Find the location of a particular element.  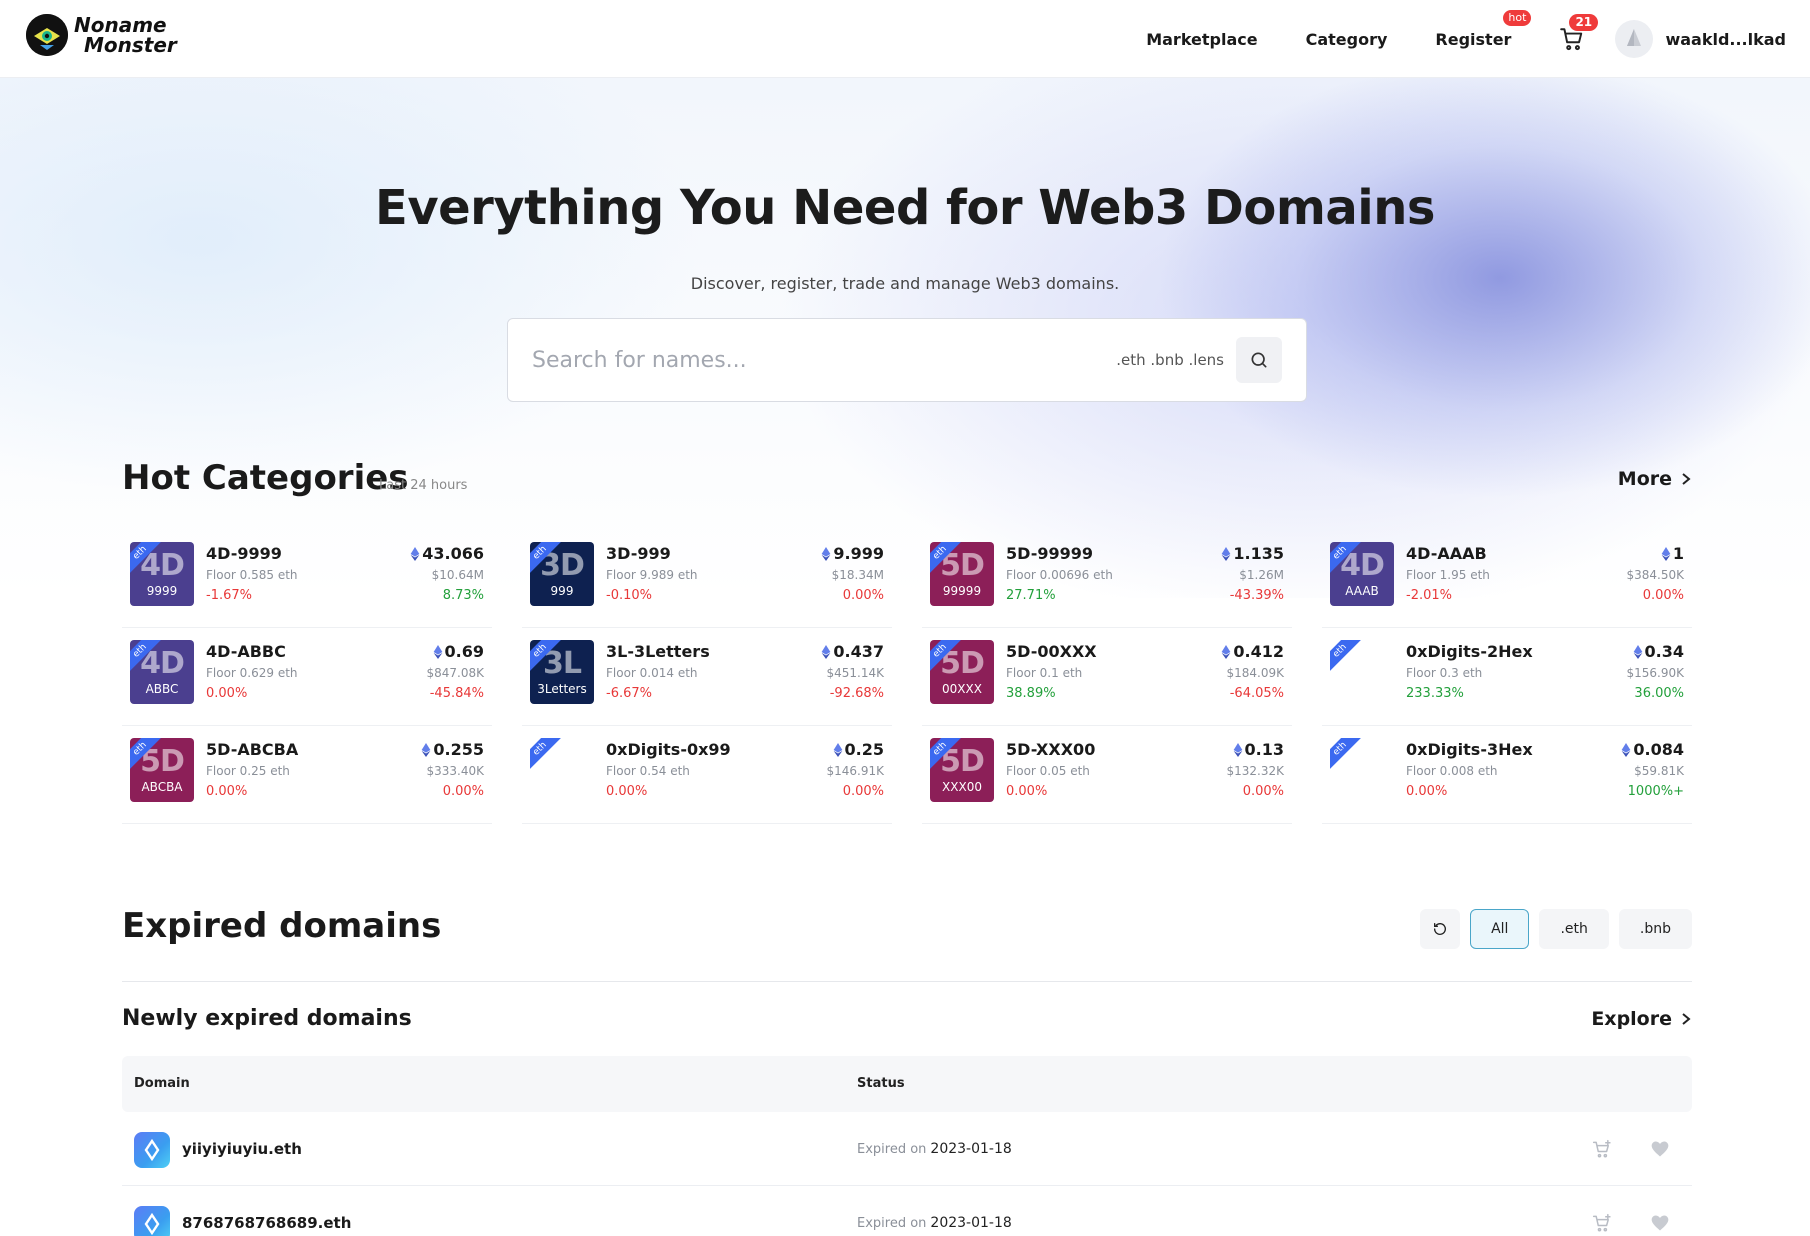

category-name: 5D-00XXX is located at coordinates (1051, 651).